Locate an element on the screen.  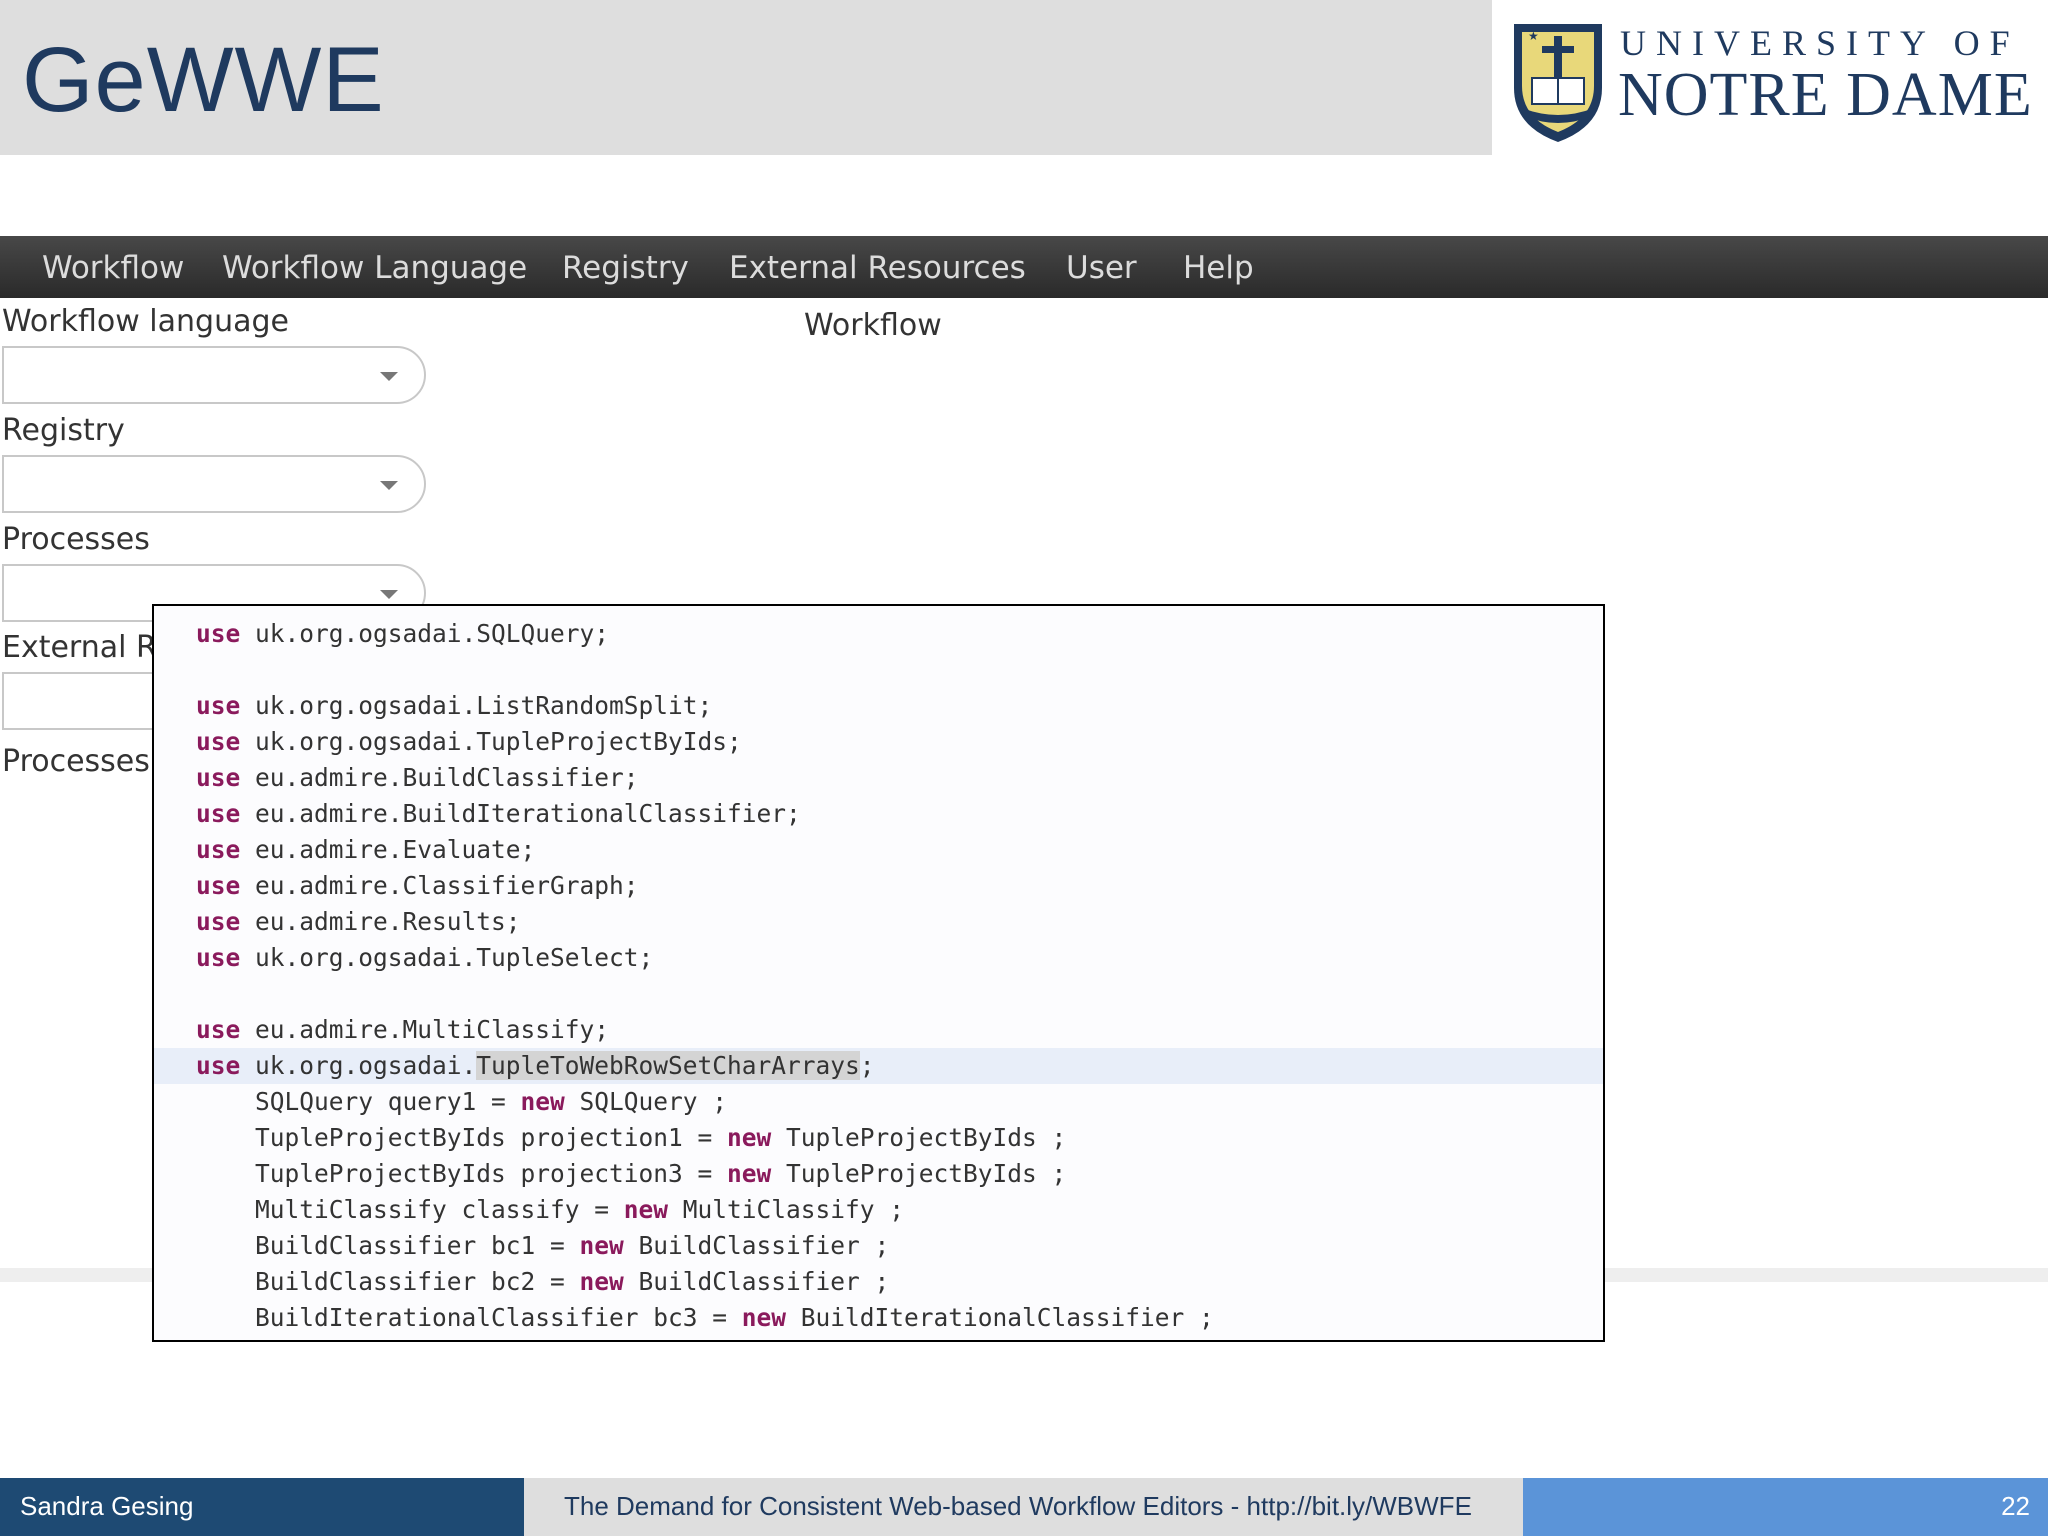
menu-workflow: Workflow is located at coordinates (113, 268).